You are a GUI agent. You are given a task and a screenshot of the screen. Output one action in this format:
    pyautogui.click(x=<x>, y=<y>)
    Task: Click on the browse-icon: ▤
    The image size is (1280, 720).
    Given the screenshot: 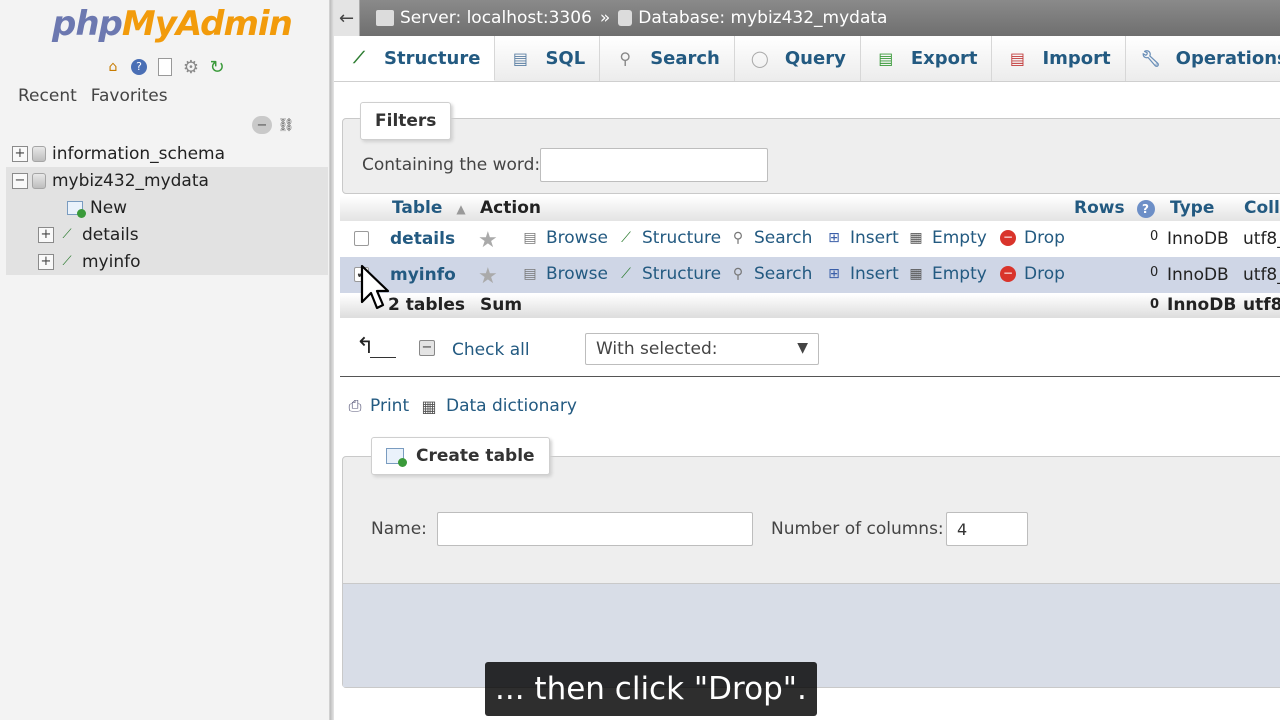 What is the action you would take?
    pyautogui.click(x=530, y=274)
    